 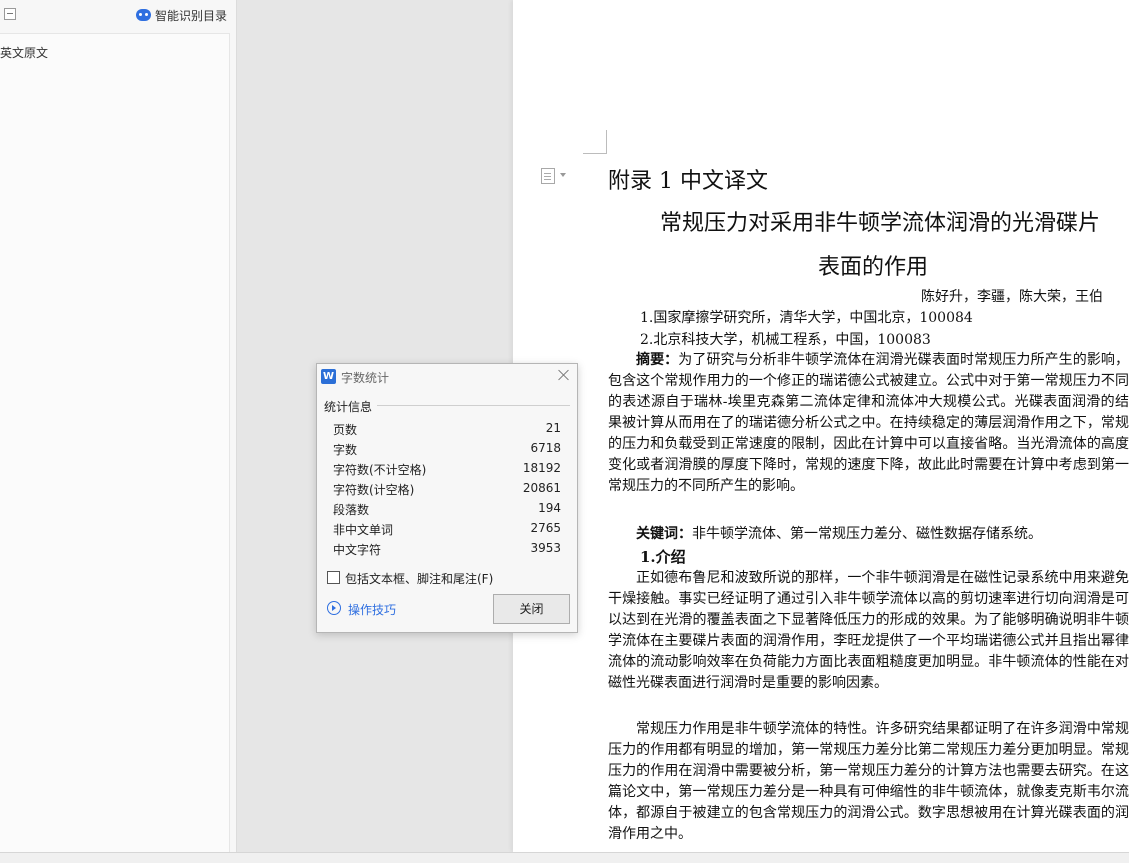 I want to click on appendix-title: 附录 1 中文译文, so click(x=688, y=181).